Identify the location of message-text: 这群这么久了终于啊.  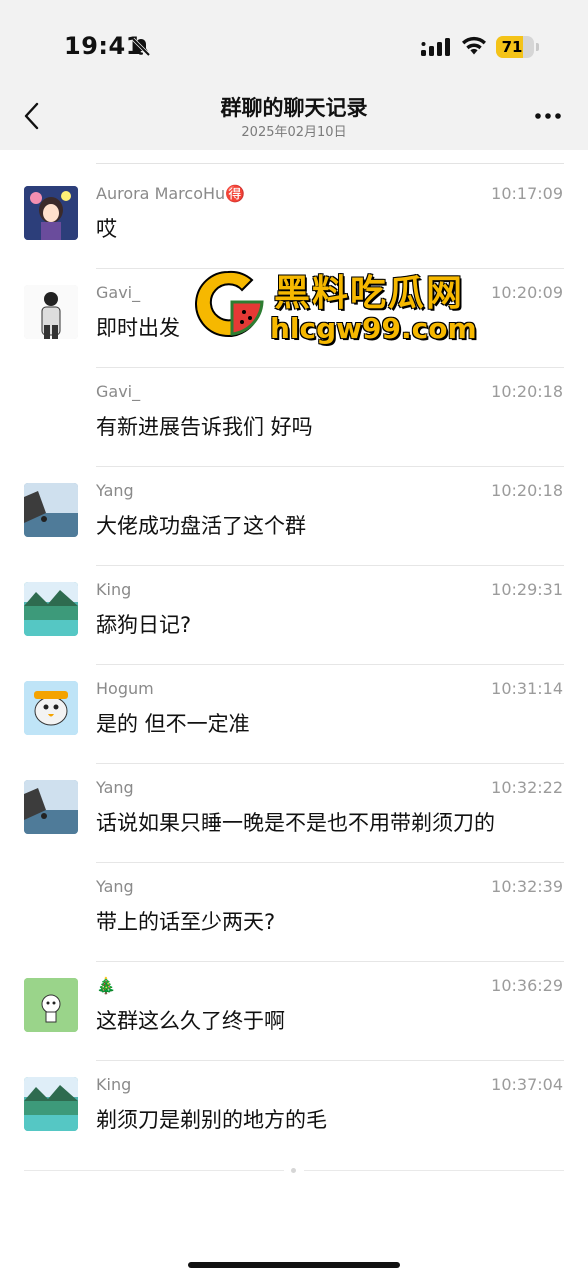
(190, 1020).